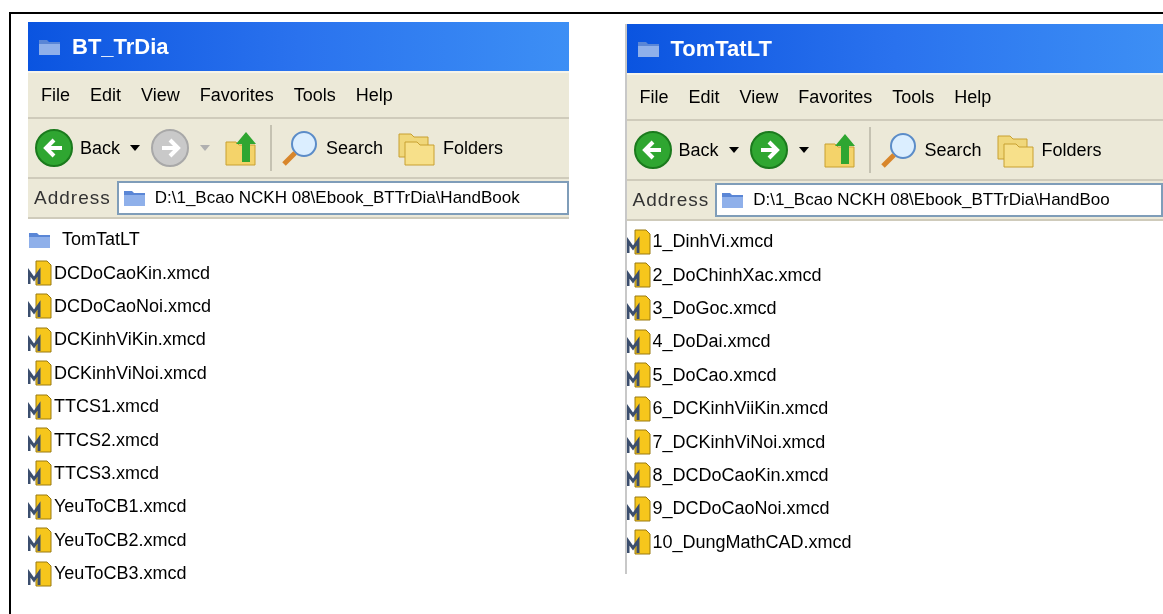 The height and width of the screenshot is (614, 1163). Describe the element at coordinates (120, 540) in the screenshot. I see `file-name: YeuToCB2.xmcd` at that location.